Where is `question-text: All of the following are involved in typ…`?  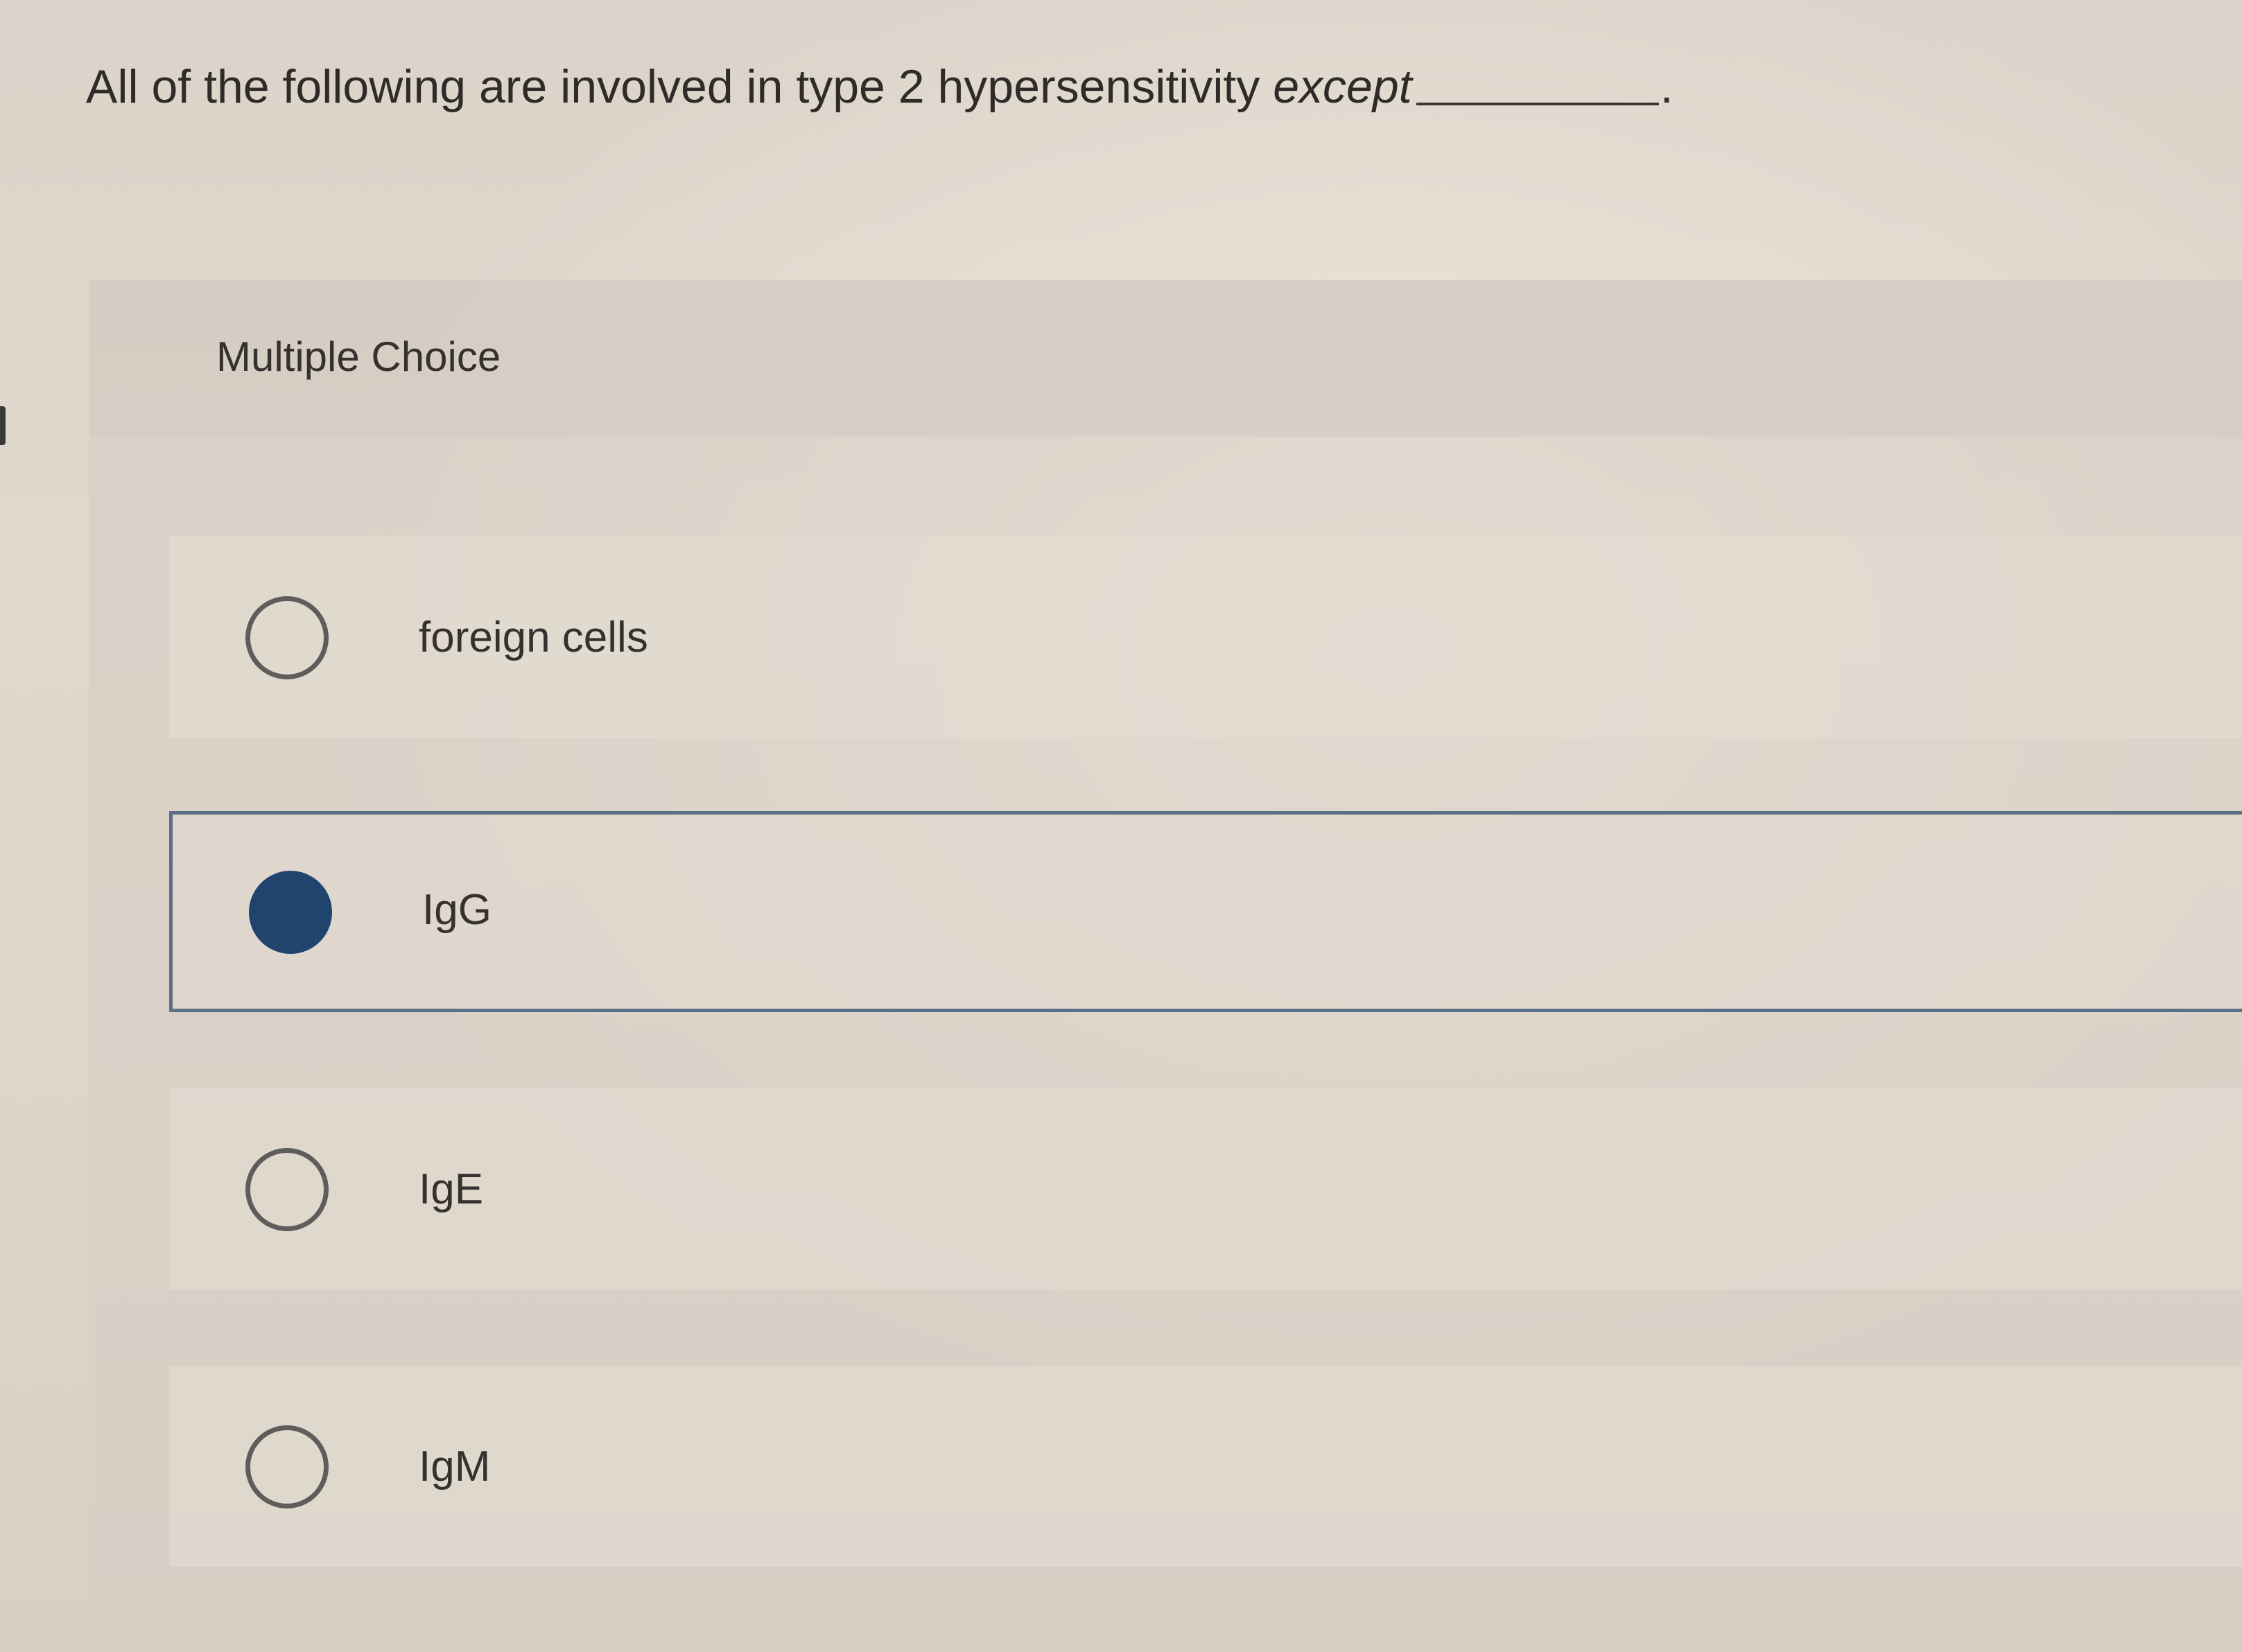
question-text: All of the following are involved in typ… is located at coordinates (673, 86).